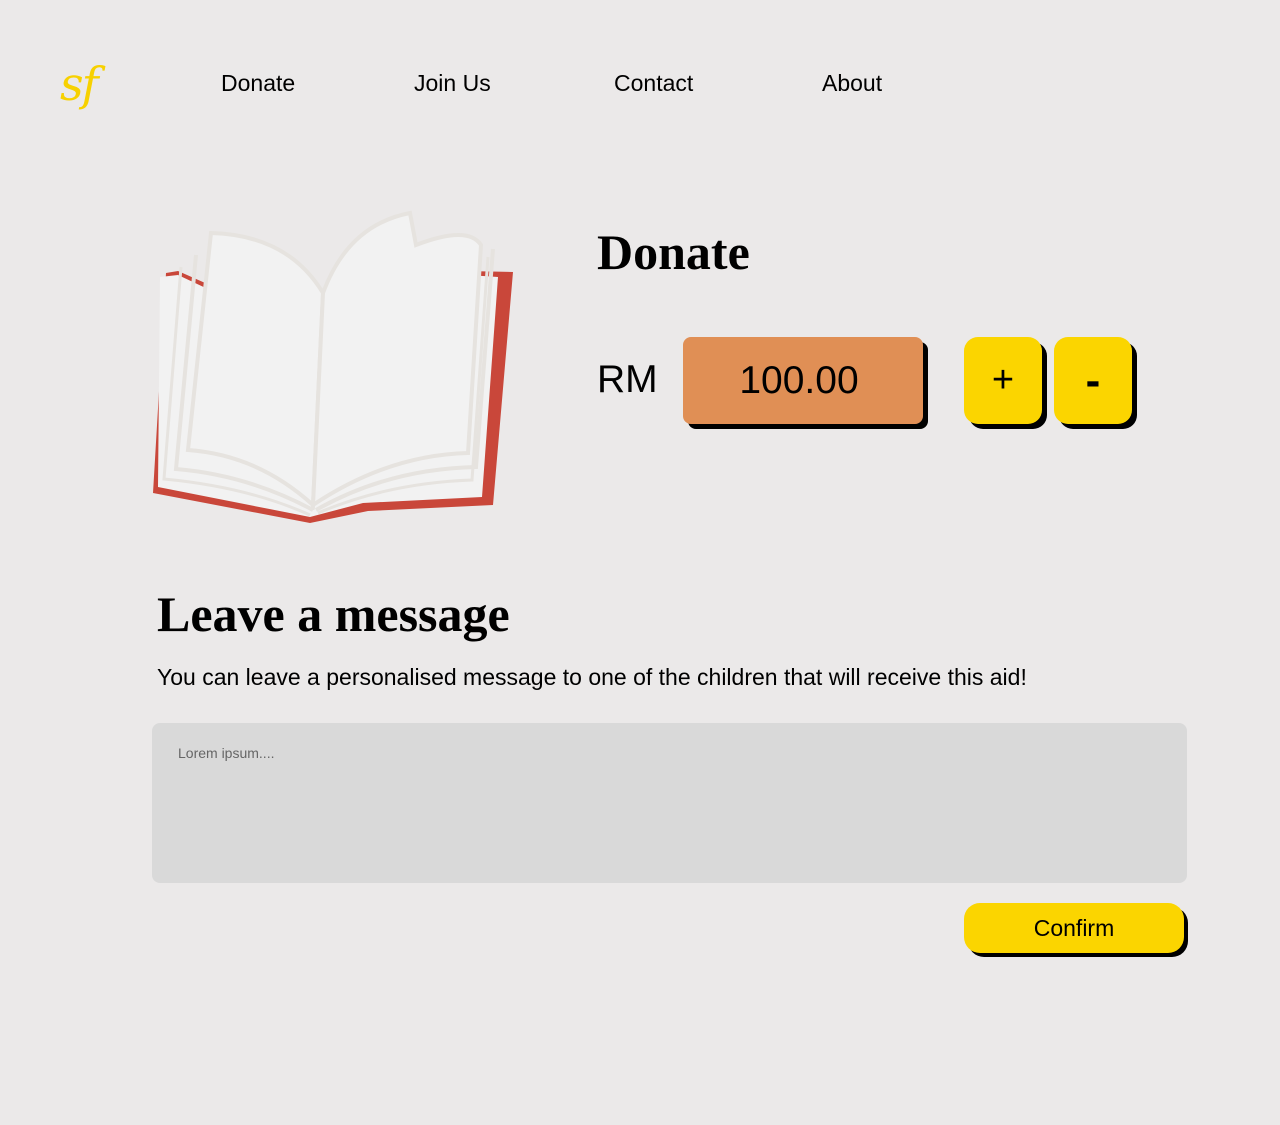  What do you see at coordinates (258, 83) in the screenshot?
I see `nav-item-donate: Donate` at bounding box center [258, 83].